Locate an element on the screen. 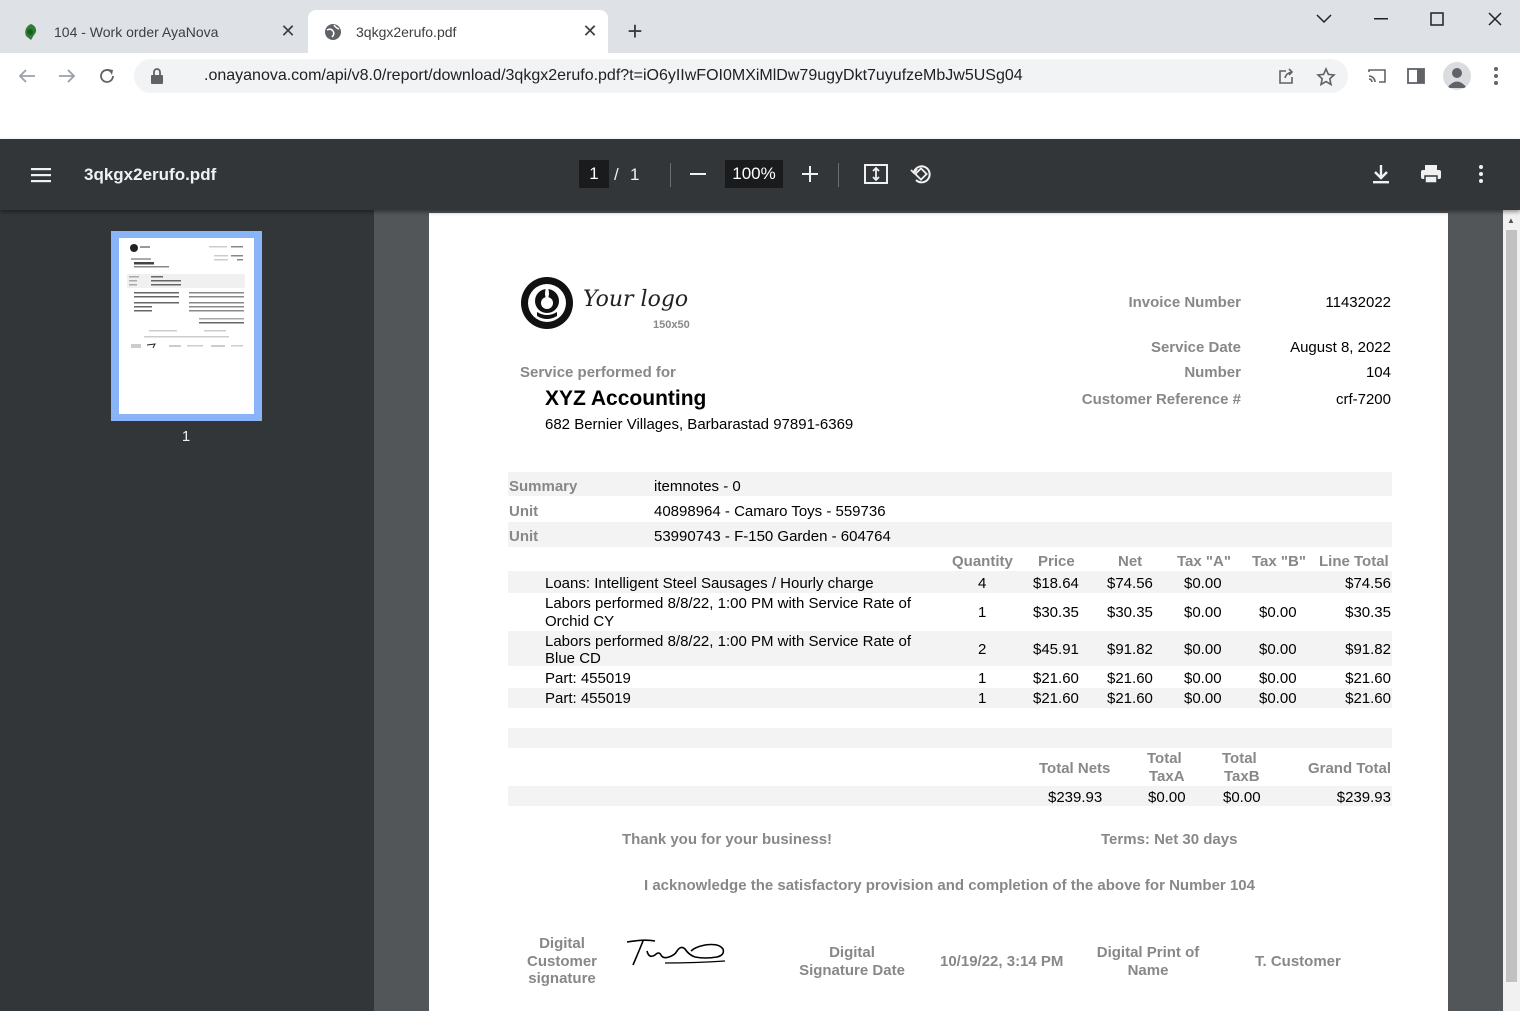  star-icon is located at coordinates (1326, 77).